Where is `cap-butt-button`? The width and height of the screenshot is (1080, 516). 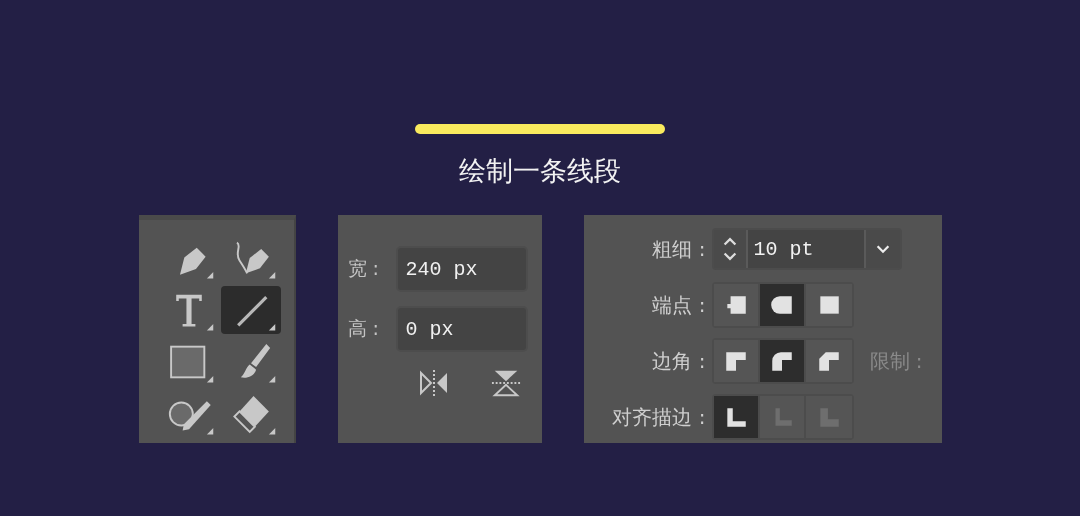
cap-butt-button is located at coordinates (736, 305).